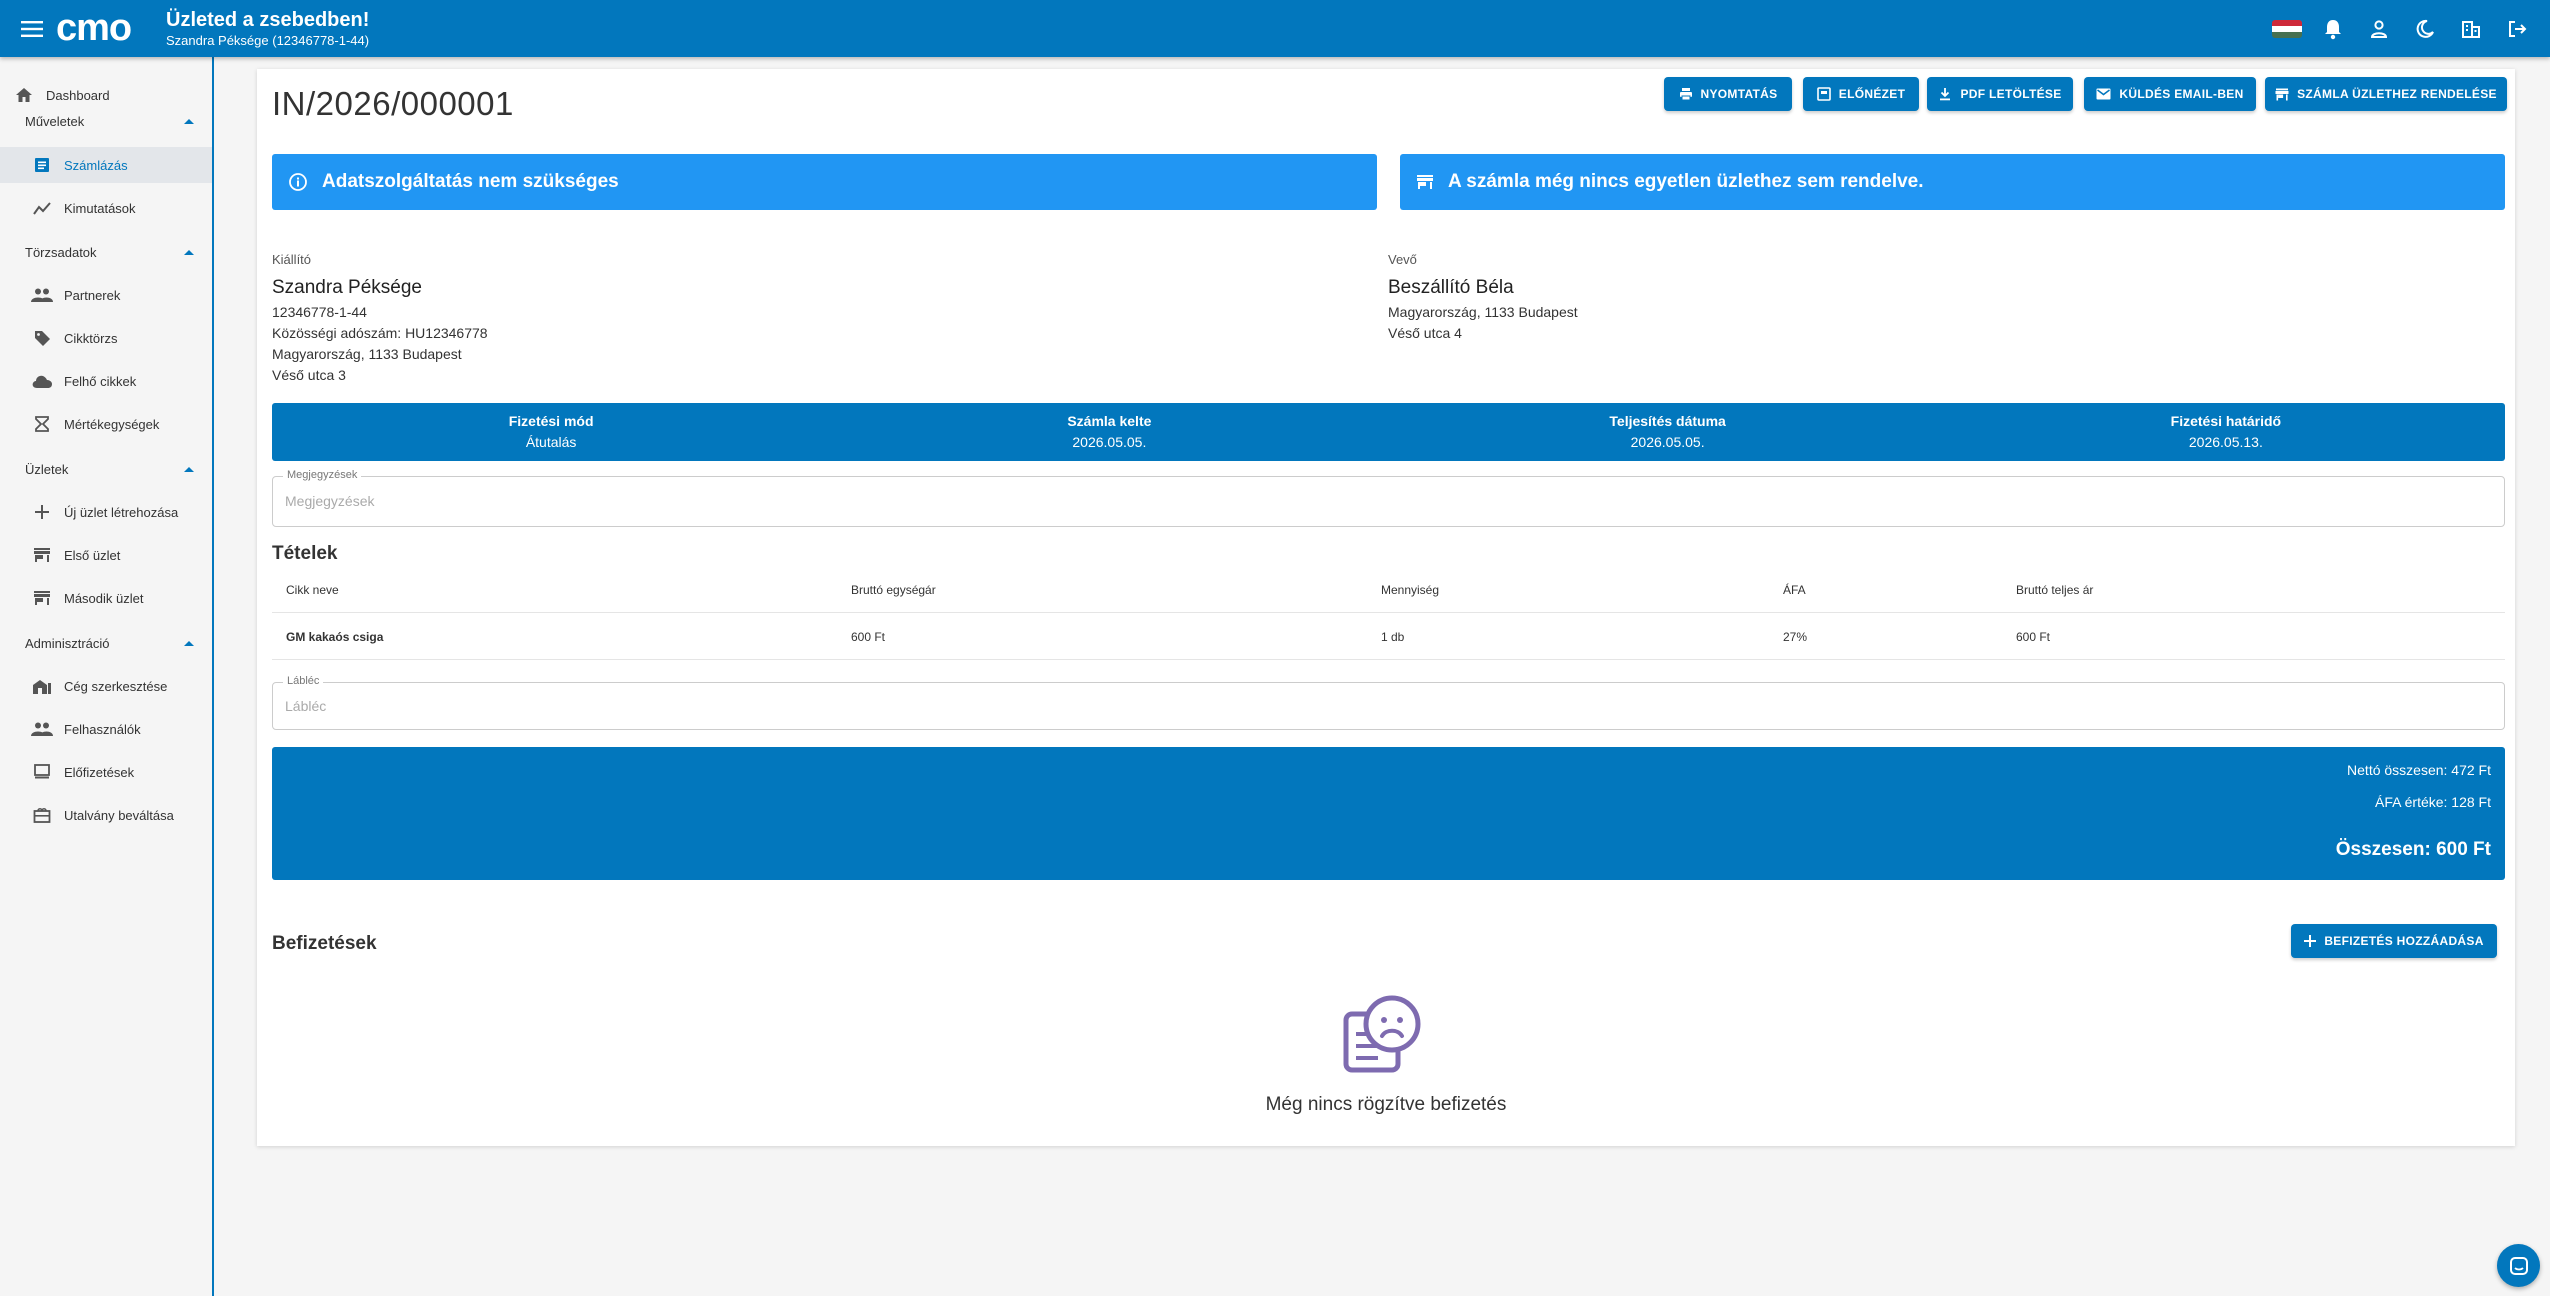 The height and width of the screenshot is (1296, 2550). Describe the element at coordinates (106, 555) in the screenshot. I see `sidebar-item-elso-uzlet: Első üzlet` at that location.